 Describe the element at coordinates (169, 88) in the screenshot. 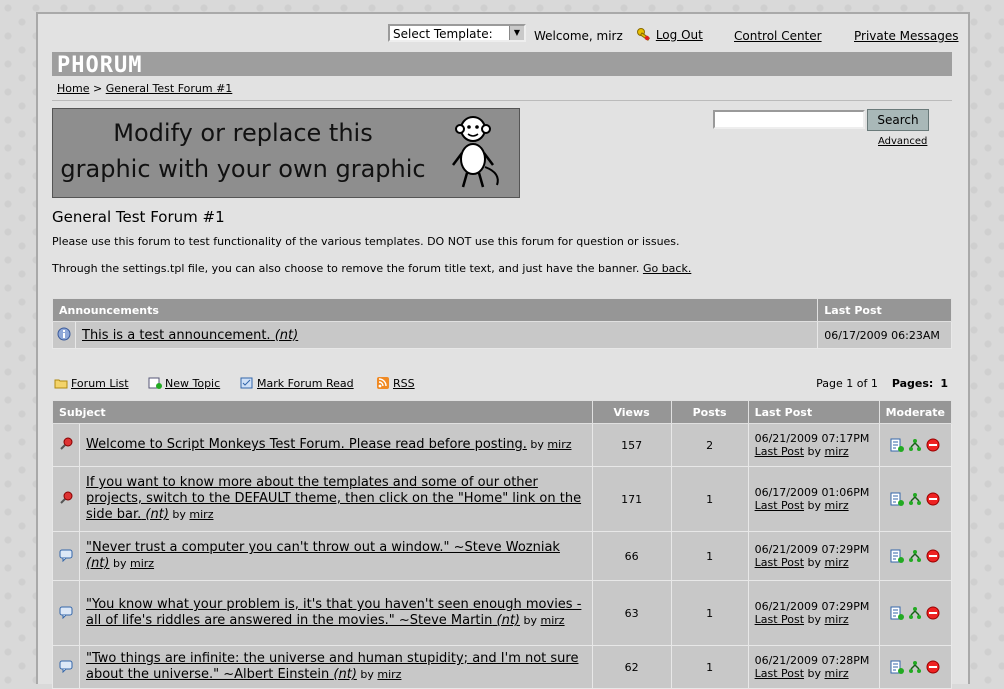

I see `breadcrumb-forum: General Test Forum #1` at that location.